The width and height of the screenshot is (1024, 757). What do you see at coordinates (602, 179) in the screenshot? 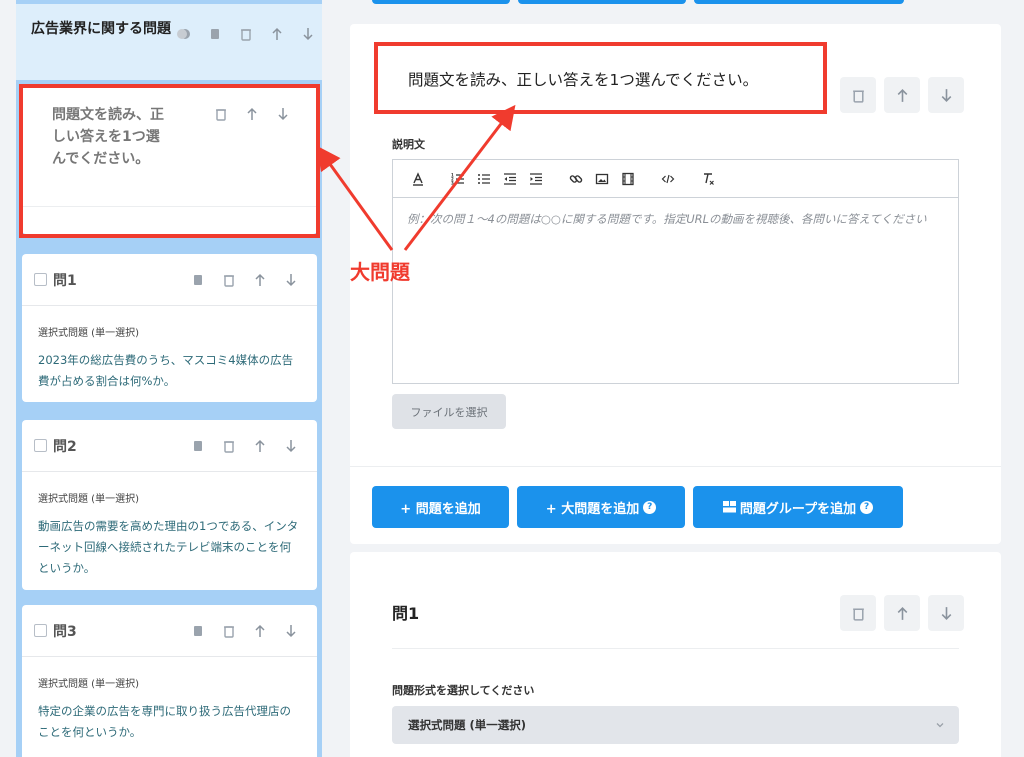
I see `image-icon` at bounding box center [602, 179].